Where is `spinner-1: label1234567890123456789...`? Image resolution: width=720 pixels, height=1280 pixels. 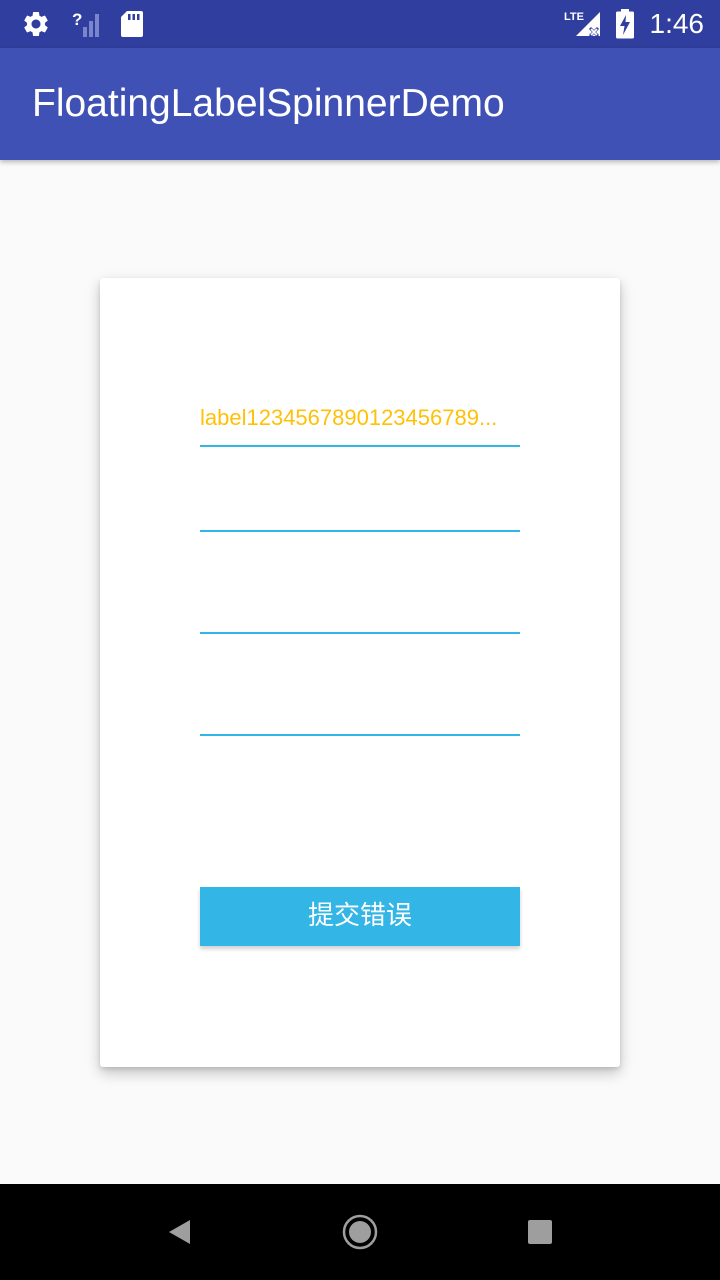
spinner-1: label1234567890123456789... is located at coordinates (360, 425).